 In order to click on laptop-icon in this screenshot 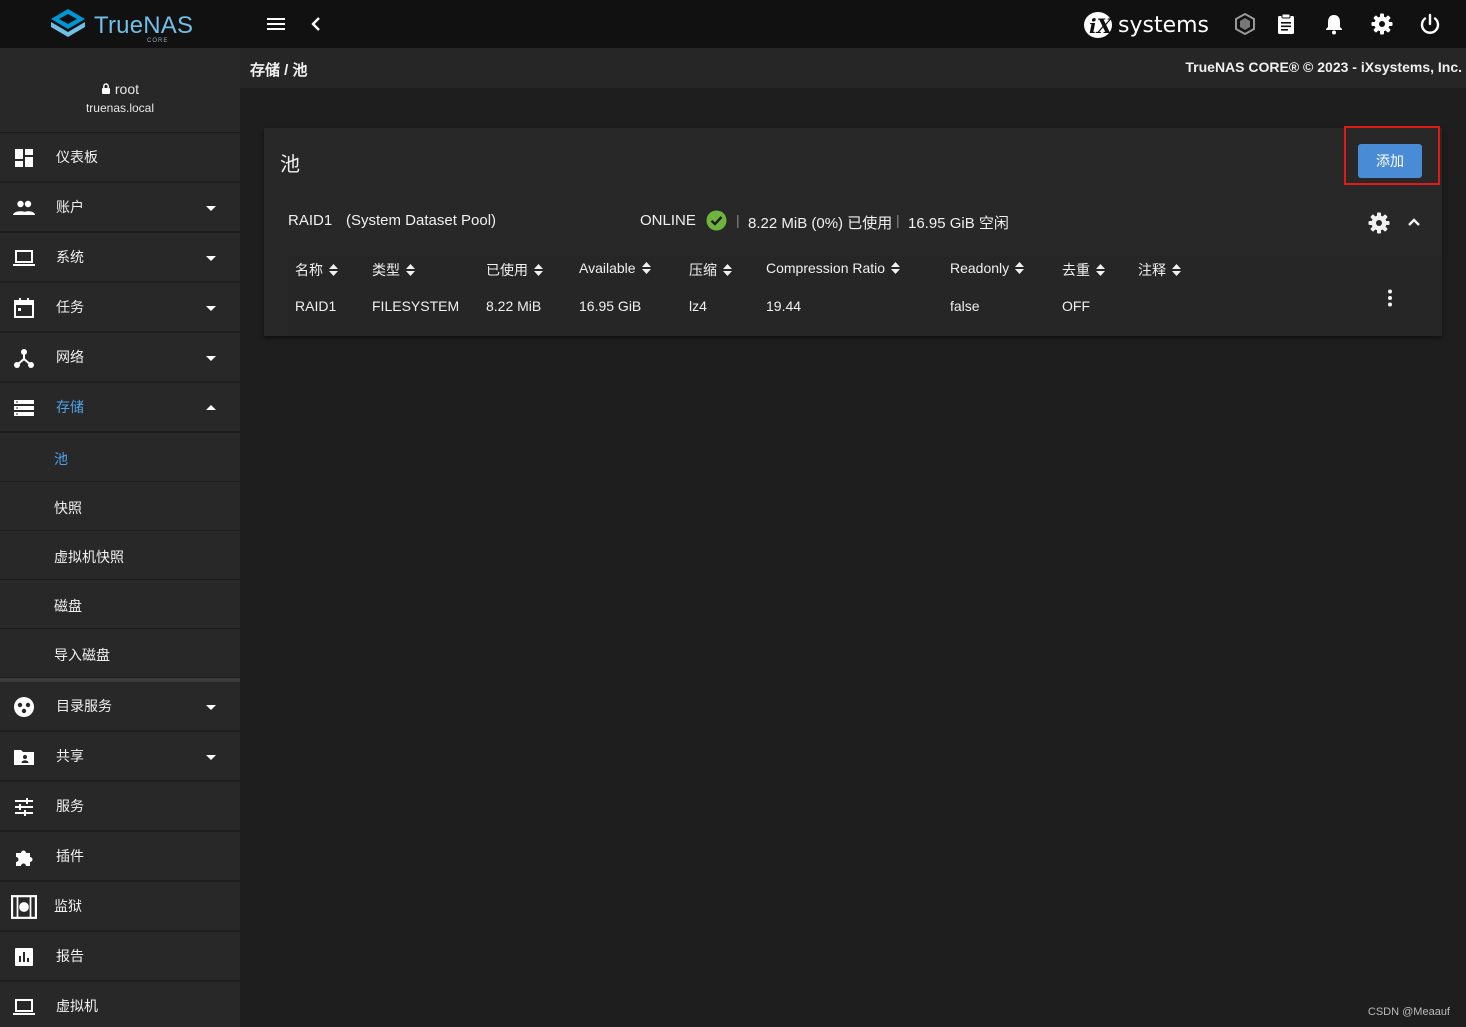, I will do `click(24, 258)`.